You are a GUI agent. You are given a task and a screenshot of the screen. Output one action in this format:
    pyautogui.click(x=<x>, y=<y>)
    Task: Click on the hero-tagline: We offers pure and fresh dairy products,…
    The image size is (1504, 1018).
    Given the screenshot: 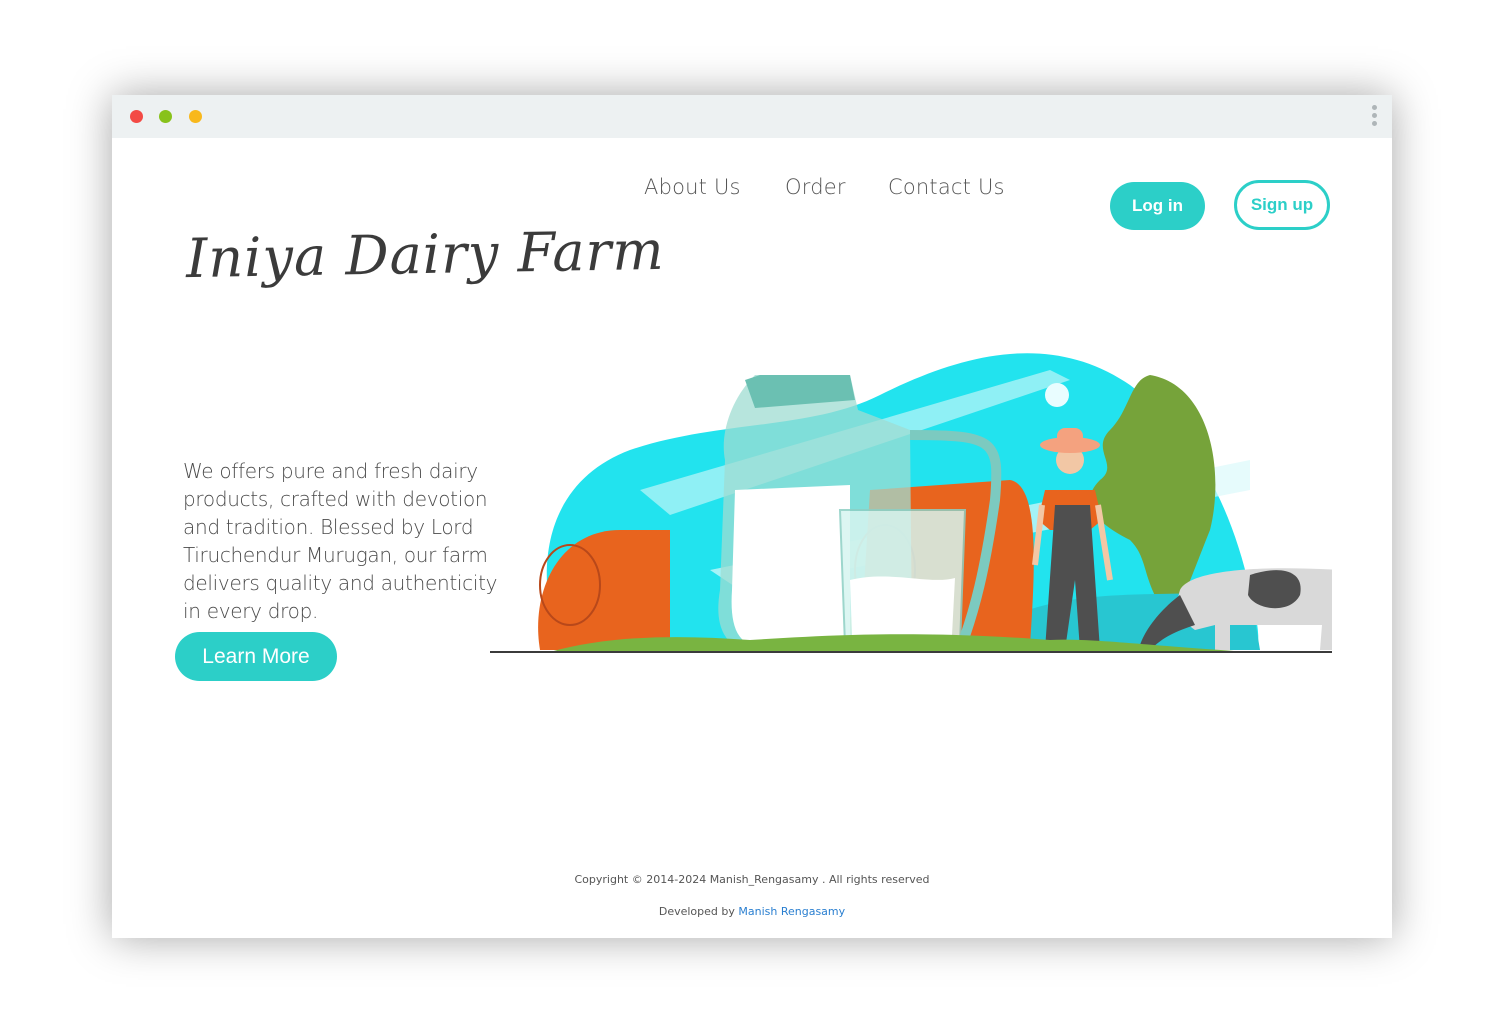 What is the action you would take?
    pyautogui.click(x=340, y=541)
    